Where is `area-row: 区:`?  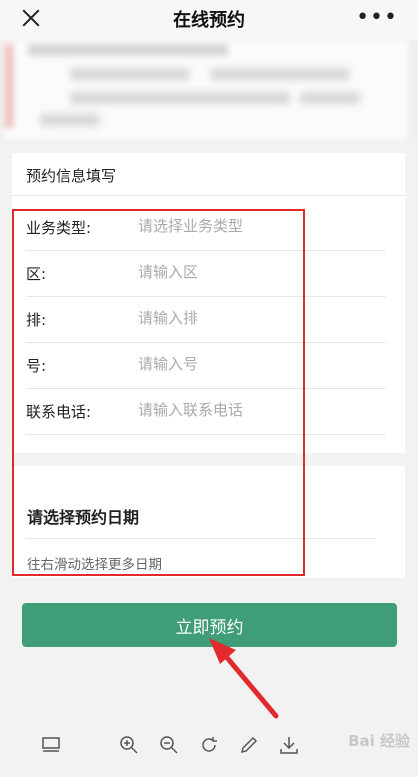 area-row: 区: is located at coordinates (206, 273).